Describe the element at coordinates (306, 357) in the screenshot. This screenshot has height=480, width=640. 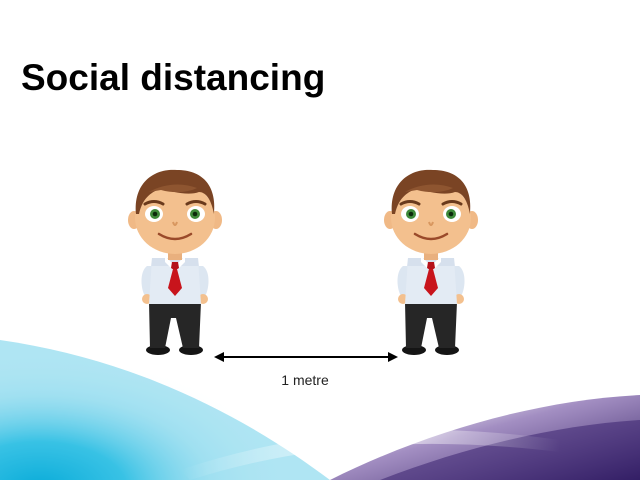
I see `double-arrow-icon` at that location.